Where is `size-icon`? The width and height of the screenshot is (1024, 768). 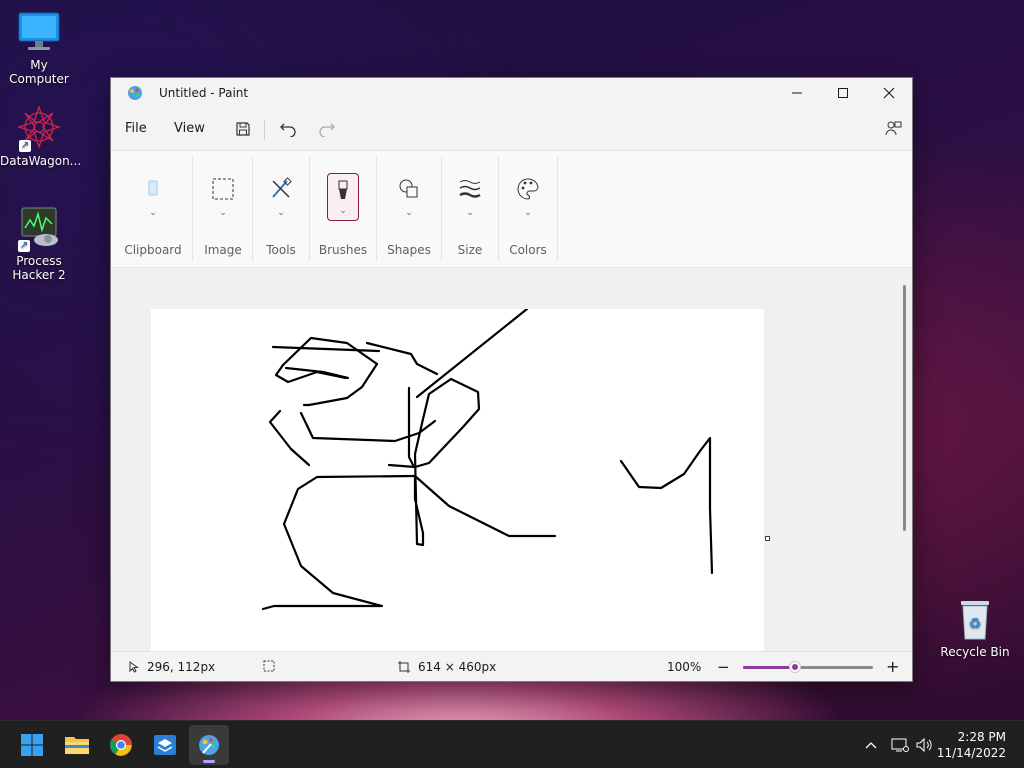 size-icon is located at coordinates (470, 189).